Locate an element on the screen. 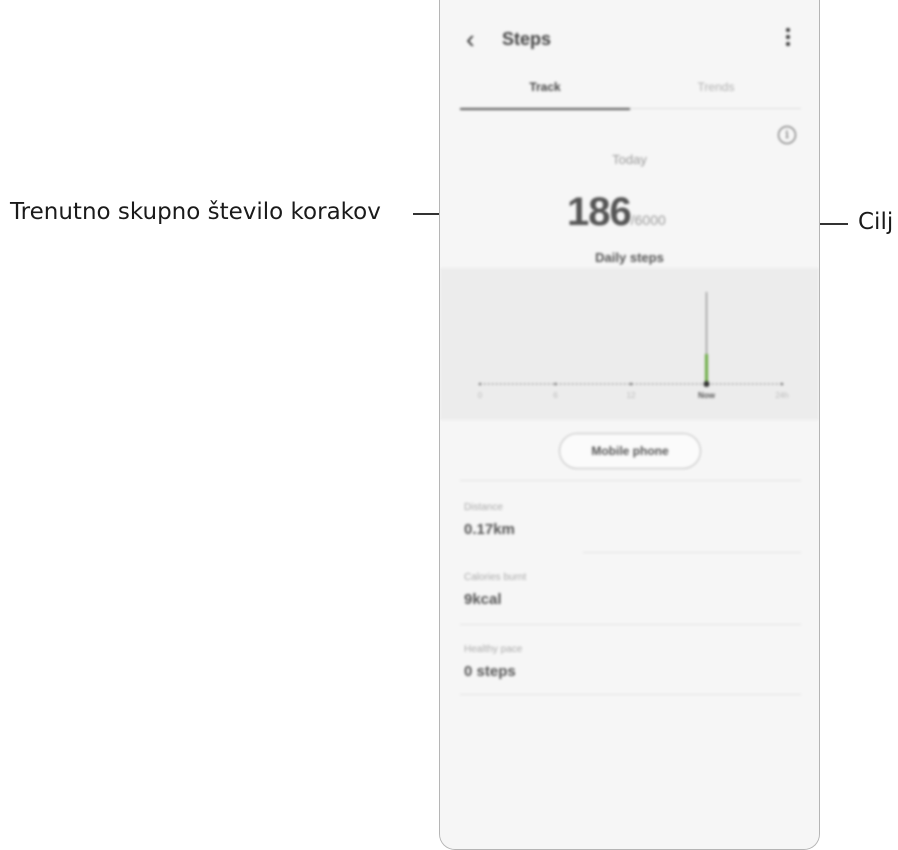 The image size is (898, 850). steps-goal: /6000 is located at coordinates (648, 220).